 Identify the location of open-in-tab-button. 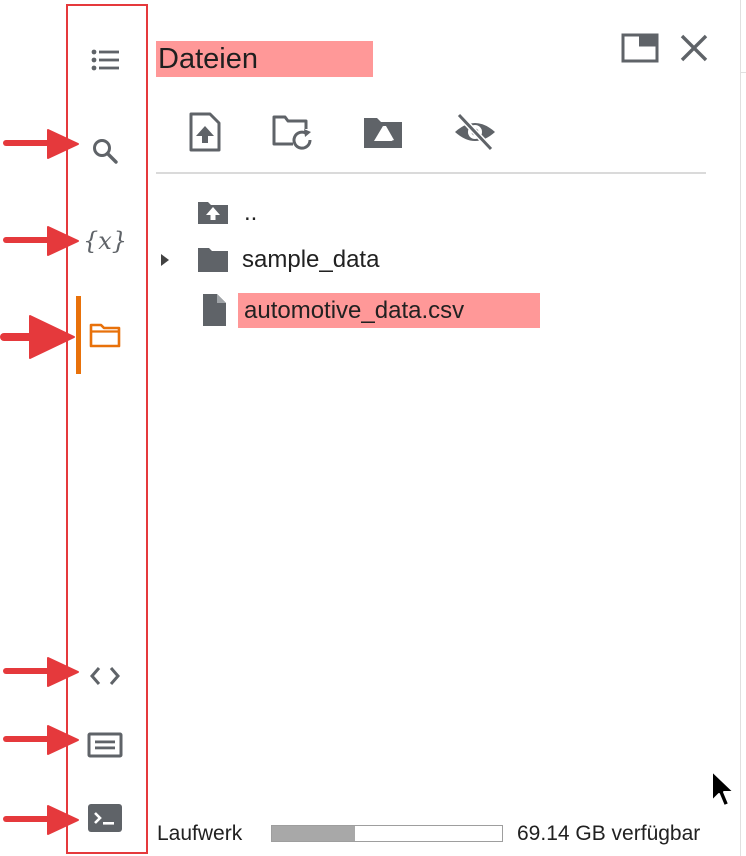
(640, 48).